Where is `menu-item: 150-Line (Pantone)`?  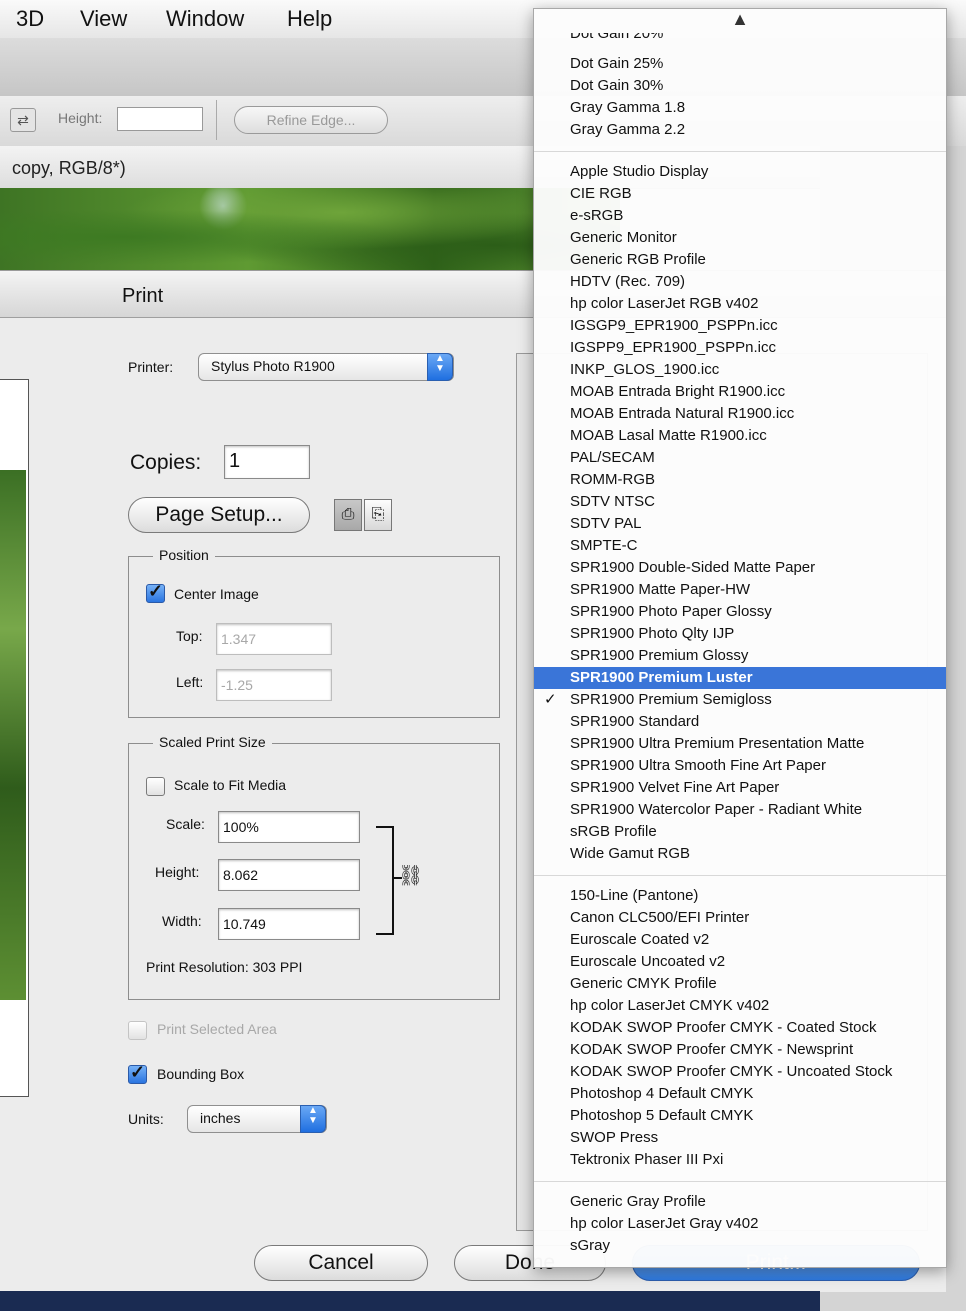
menu-item: 150-Line (Pantone) is located at coordinates (740, 896).